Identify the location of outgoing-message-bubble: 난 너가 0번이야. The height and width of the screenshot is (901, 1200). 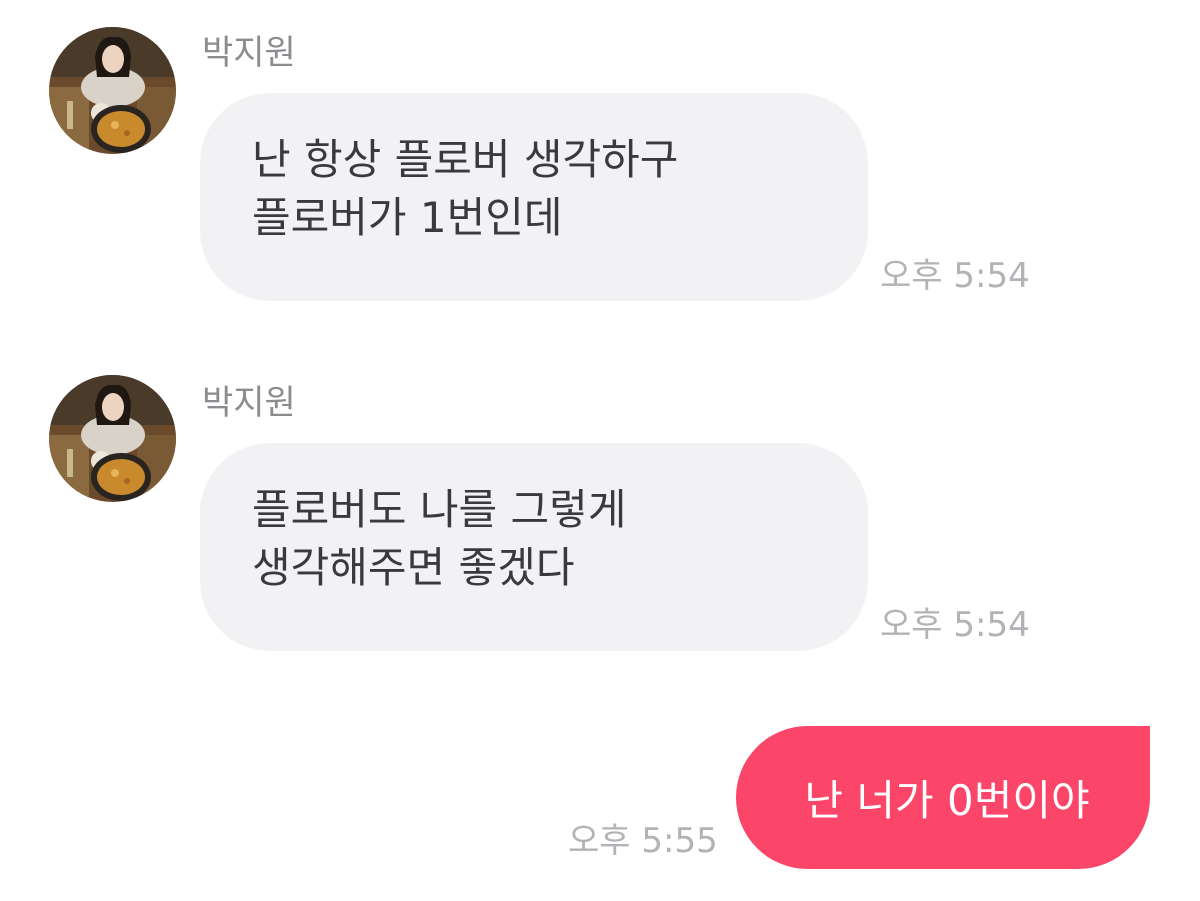
(943, 797).